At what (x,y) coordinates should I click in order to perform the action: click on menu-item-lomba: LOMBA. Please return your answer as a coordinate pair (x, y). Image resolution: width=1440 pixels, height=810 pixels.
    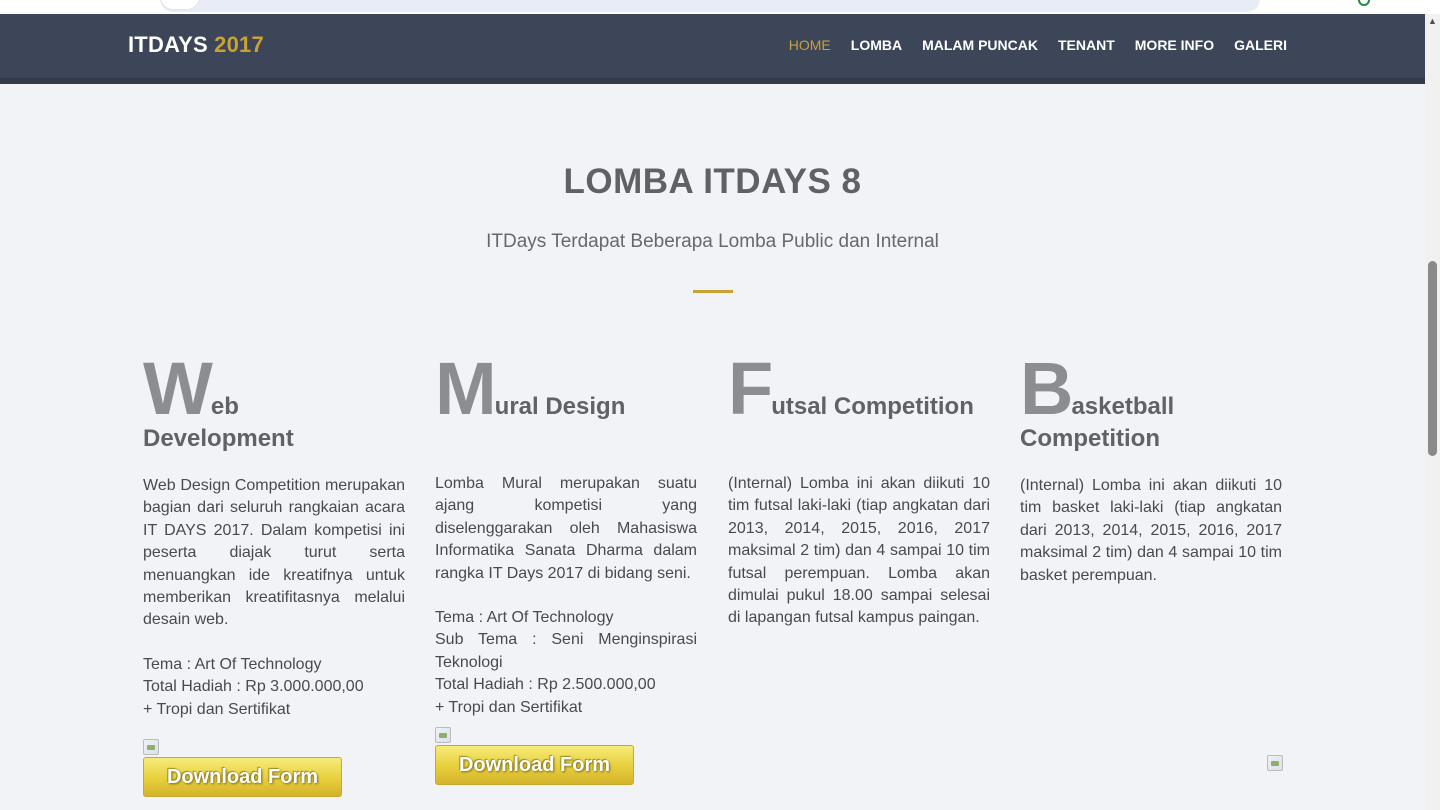
    Looking at the image, I should click on (876, 45).